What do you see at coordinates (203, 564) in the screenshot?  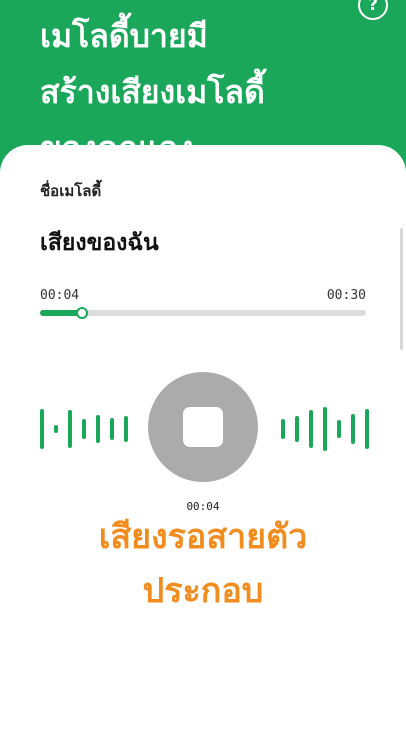 I see `overlay-caption: เสียงรอสายตัว ประกอบ` at bounding box center [203, 564].